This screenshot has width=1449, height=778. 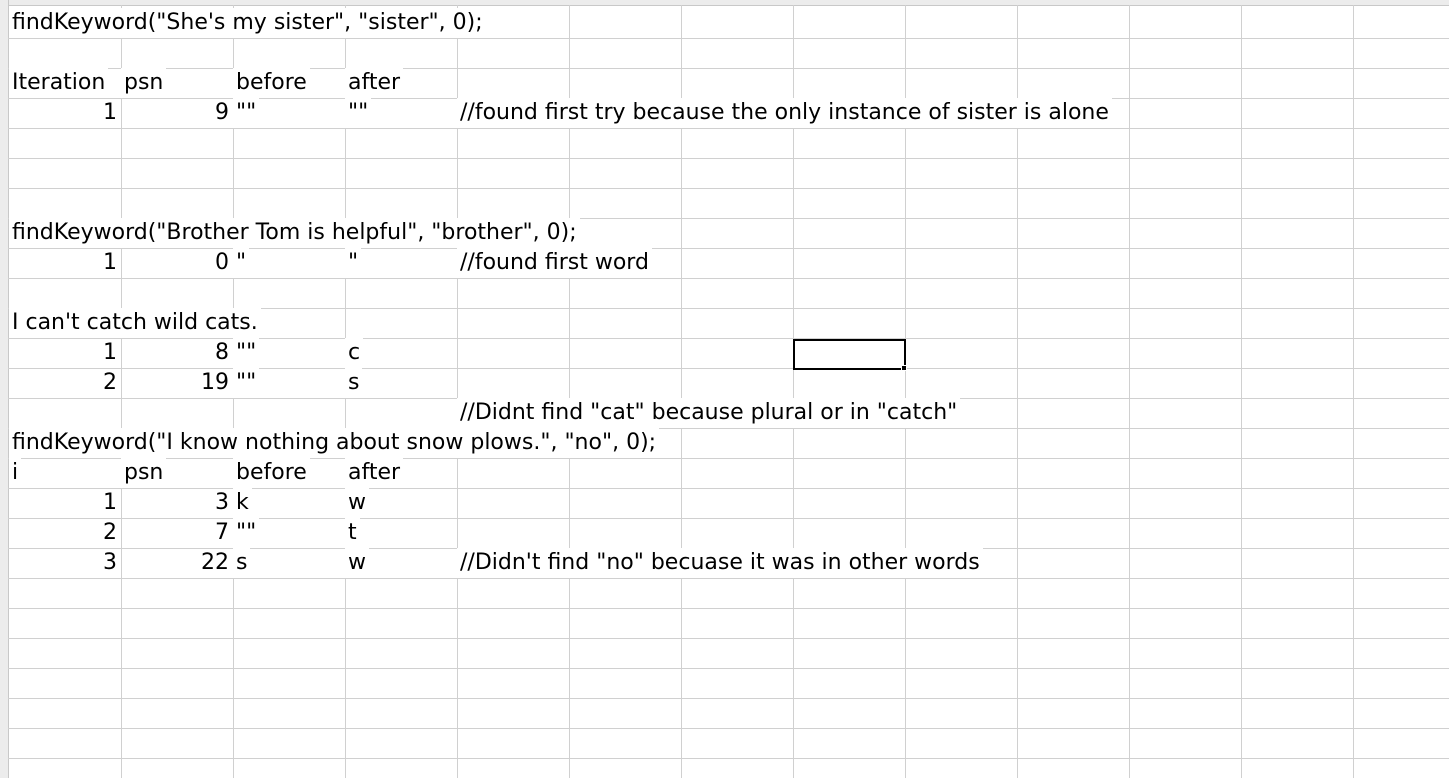 What do you see at coordinates (64, 503) in the screenshot?
I see `cell-a17: 1` at bounding box center [64, 503].